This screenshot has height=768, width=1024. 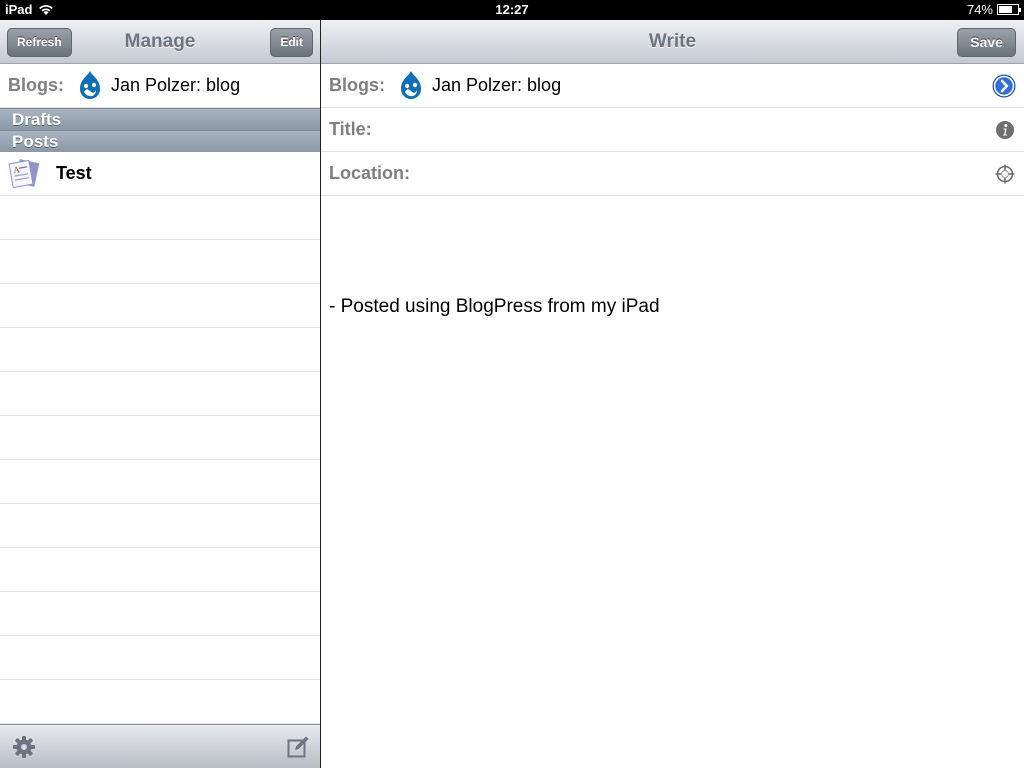 I want to click on detail-disclosure-icon, so click(x=1004, y=86).